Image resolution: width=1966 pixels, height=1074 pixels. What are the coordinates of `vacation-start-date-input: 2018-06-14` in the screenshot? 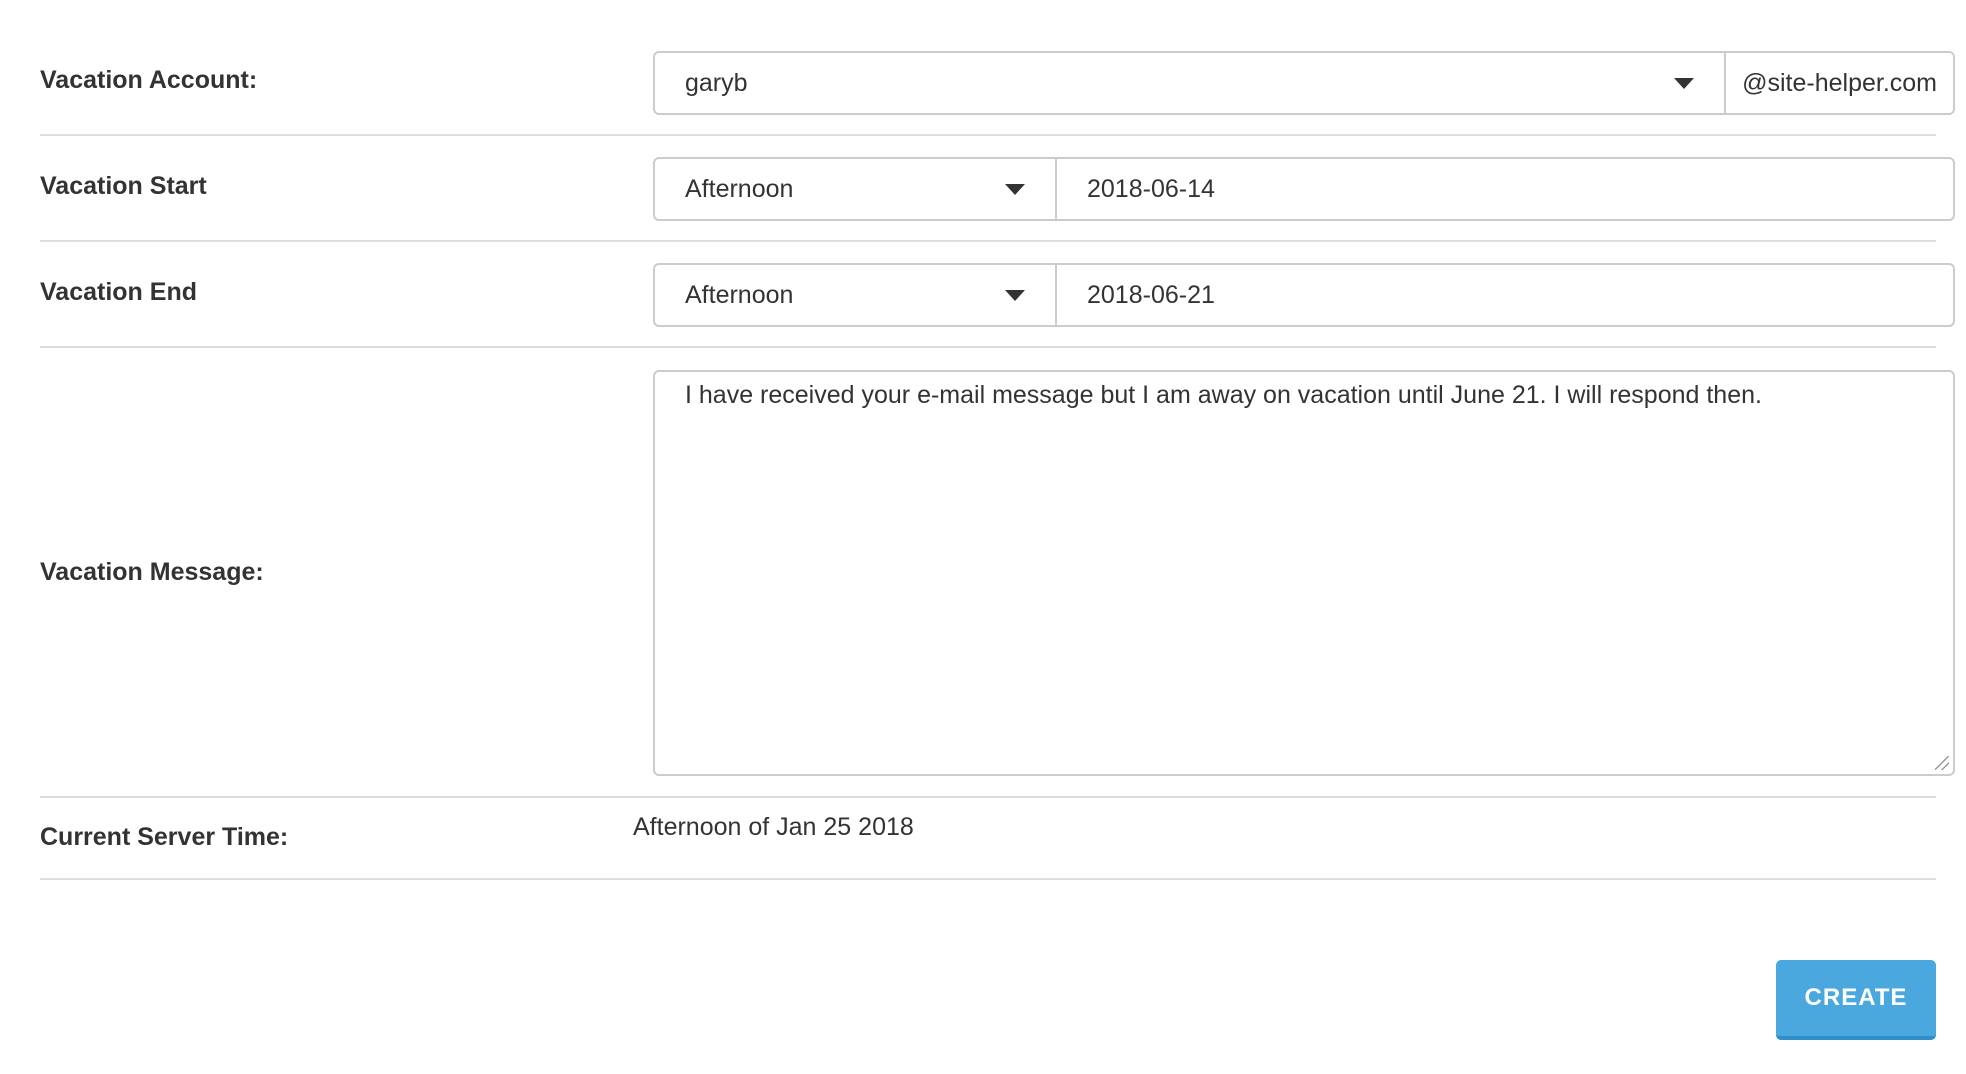 It's located at (1504, 189).